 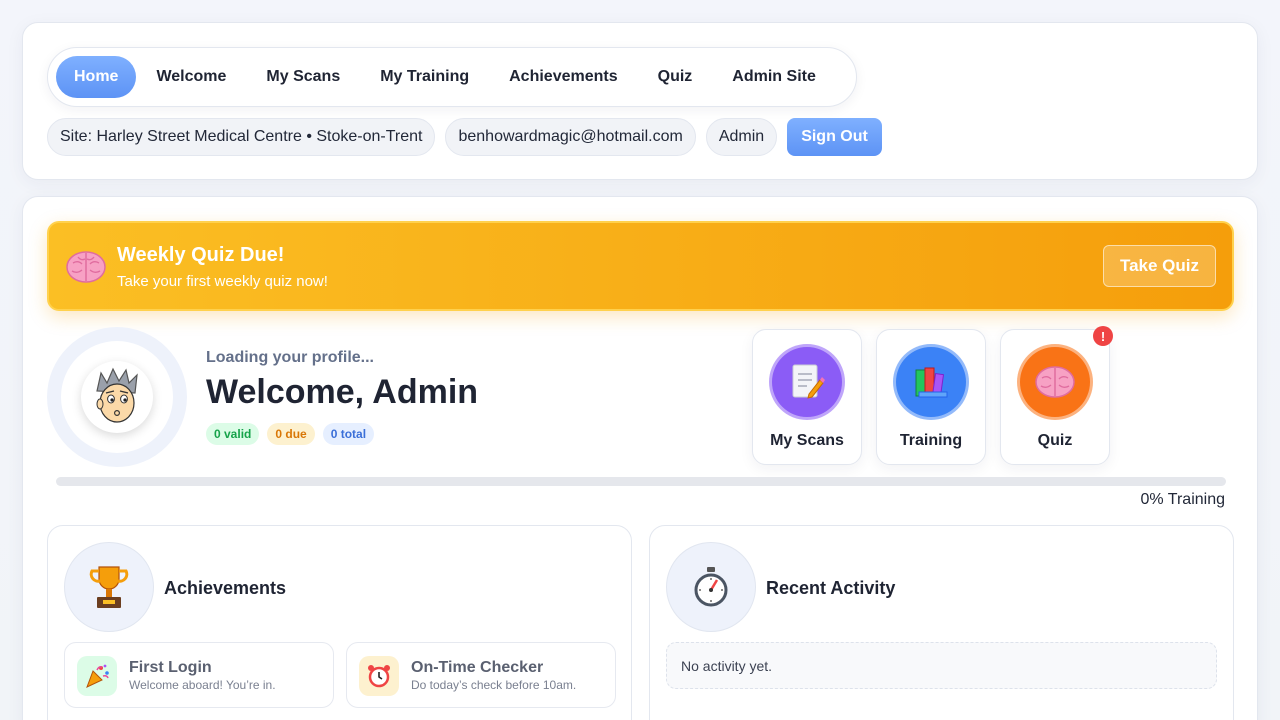 What do you see at coordinates (96, 77) in the screenshot?
I see `tab-home: Home` at bounding box center [96, 77].